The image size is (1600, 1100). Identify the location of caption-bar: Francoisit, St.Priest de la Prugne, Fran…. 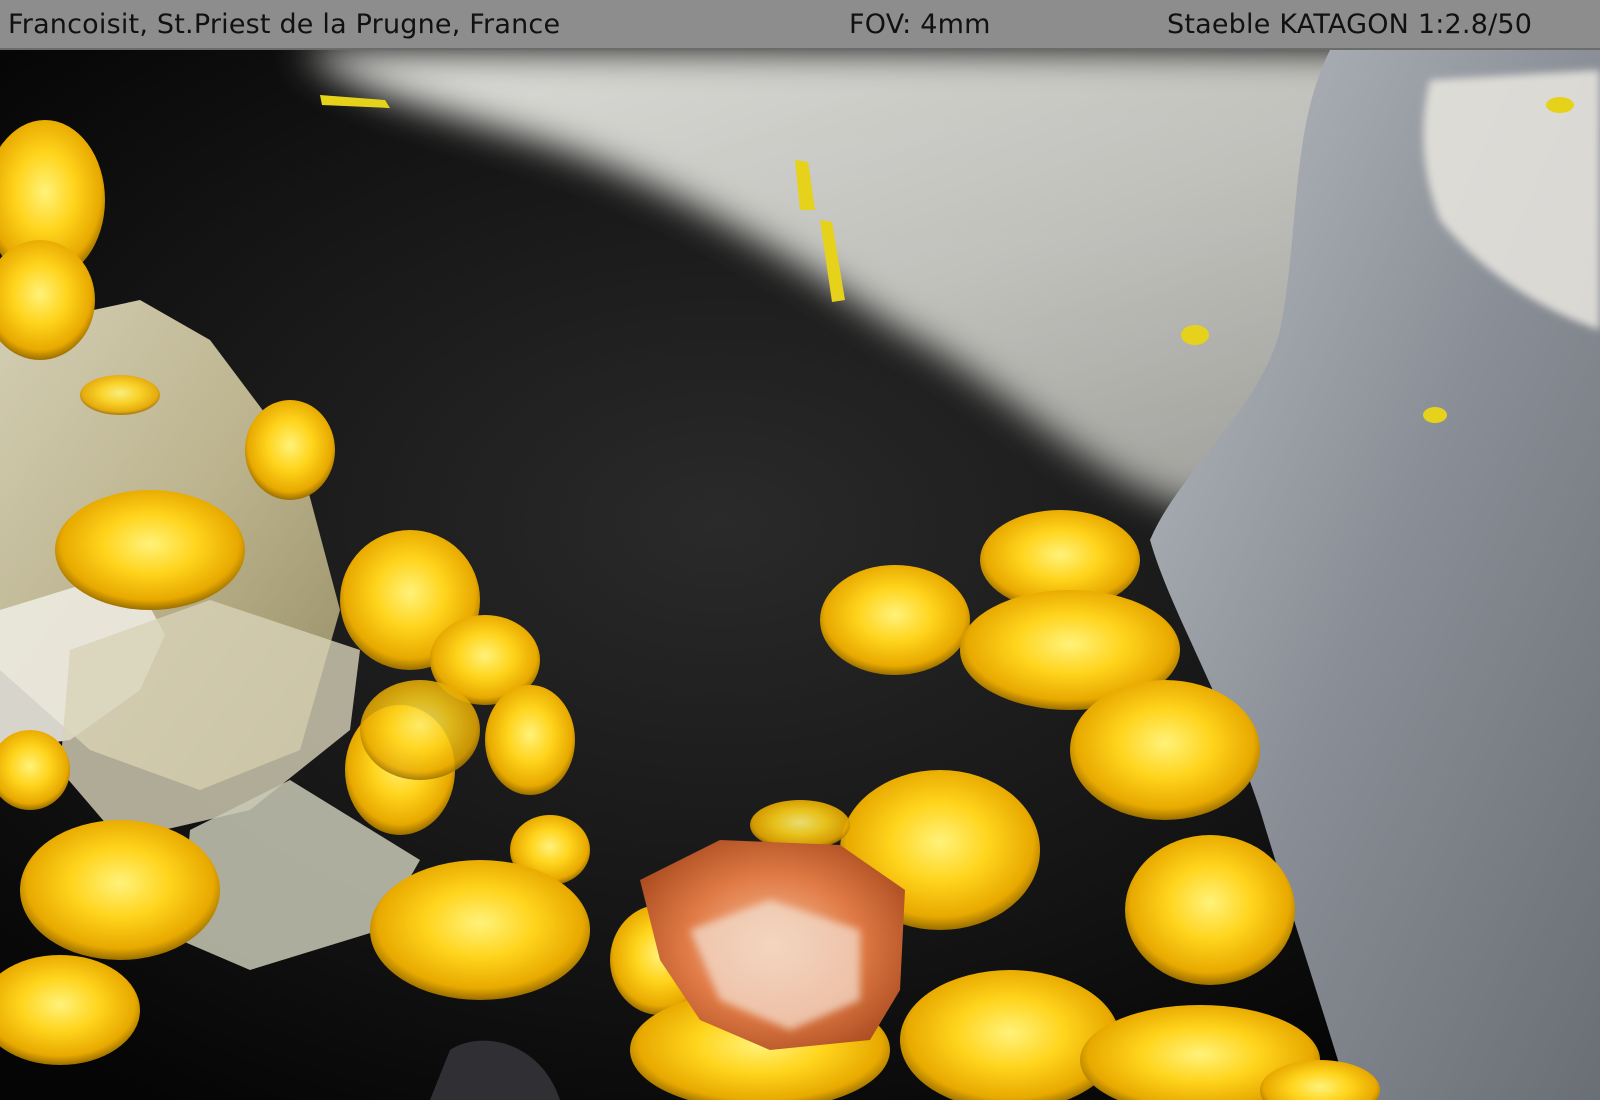
(800, 25).